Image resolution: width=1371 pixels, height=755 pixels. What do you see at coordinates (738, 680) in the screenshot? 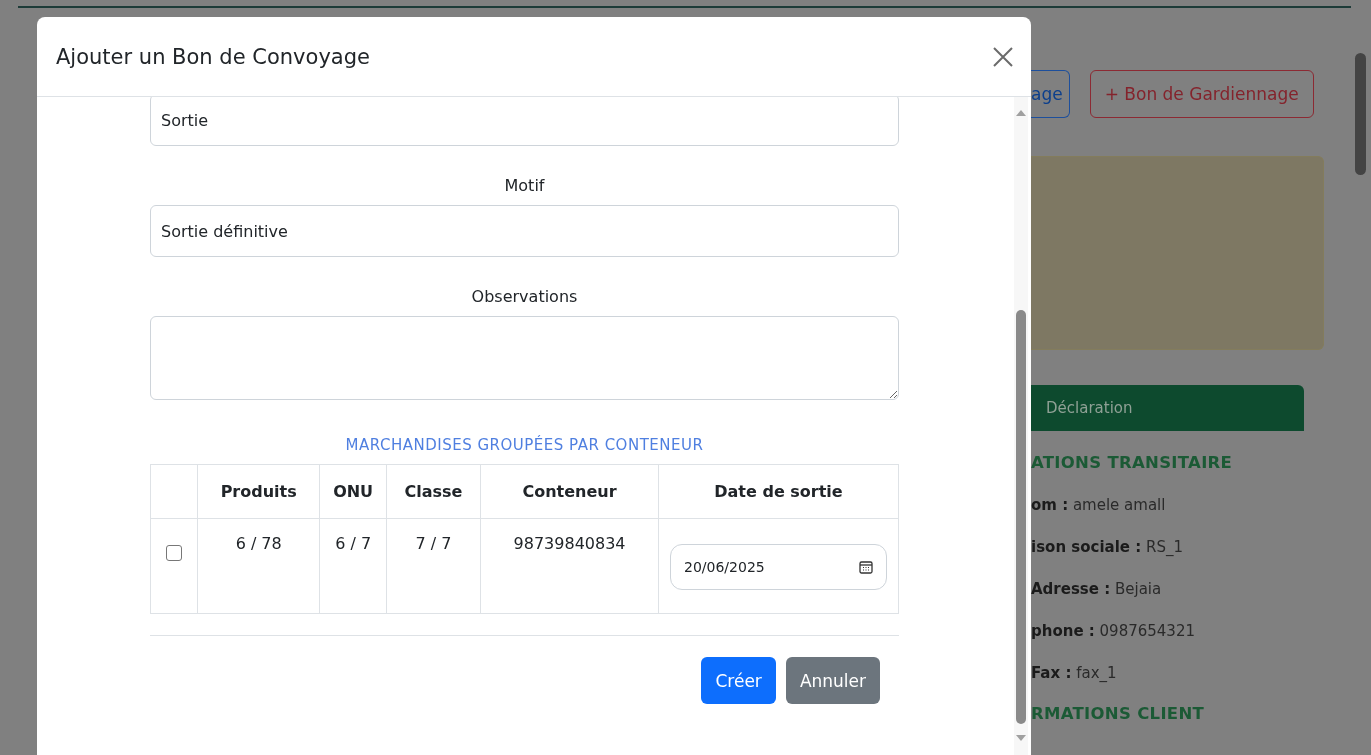
I see `action-button: Créer` at bounding box center [738, 680].